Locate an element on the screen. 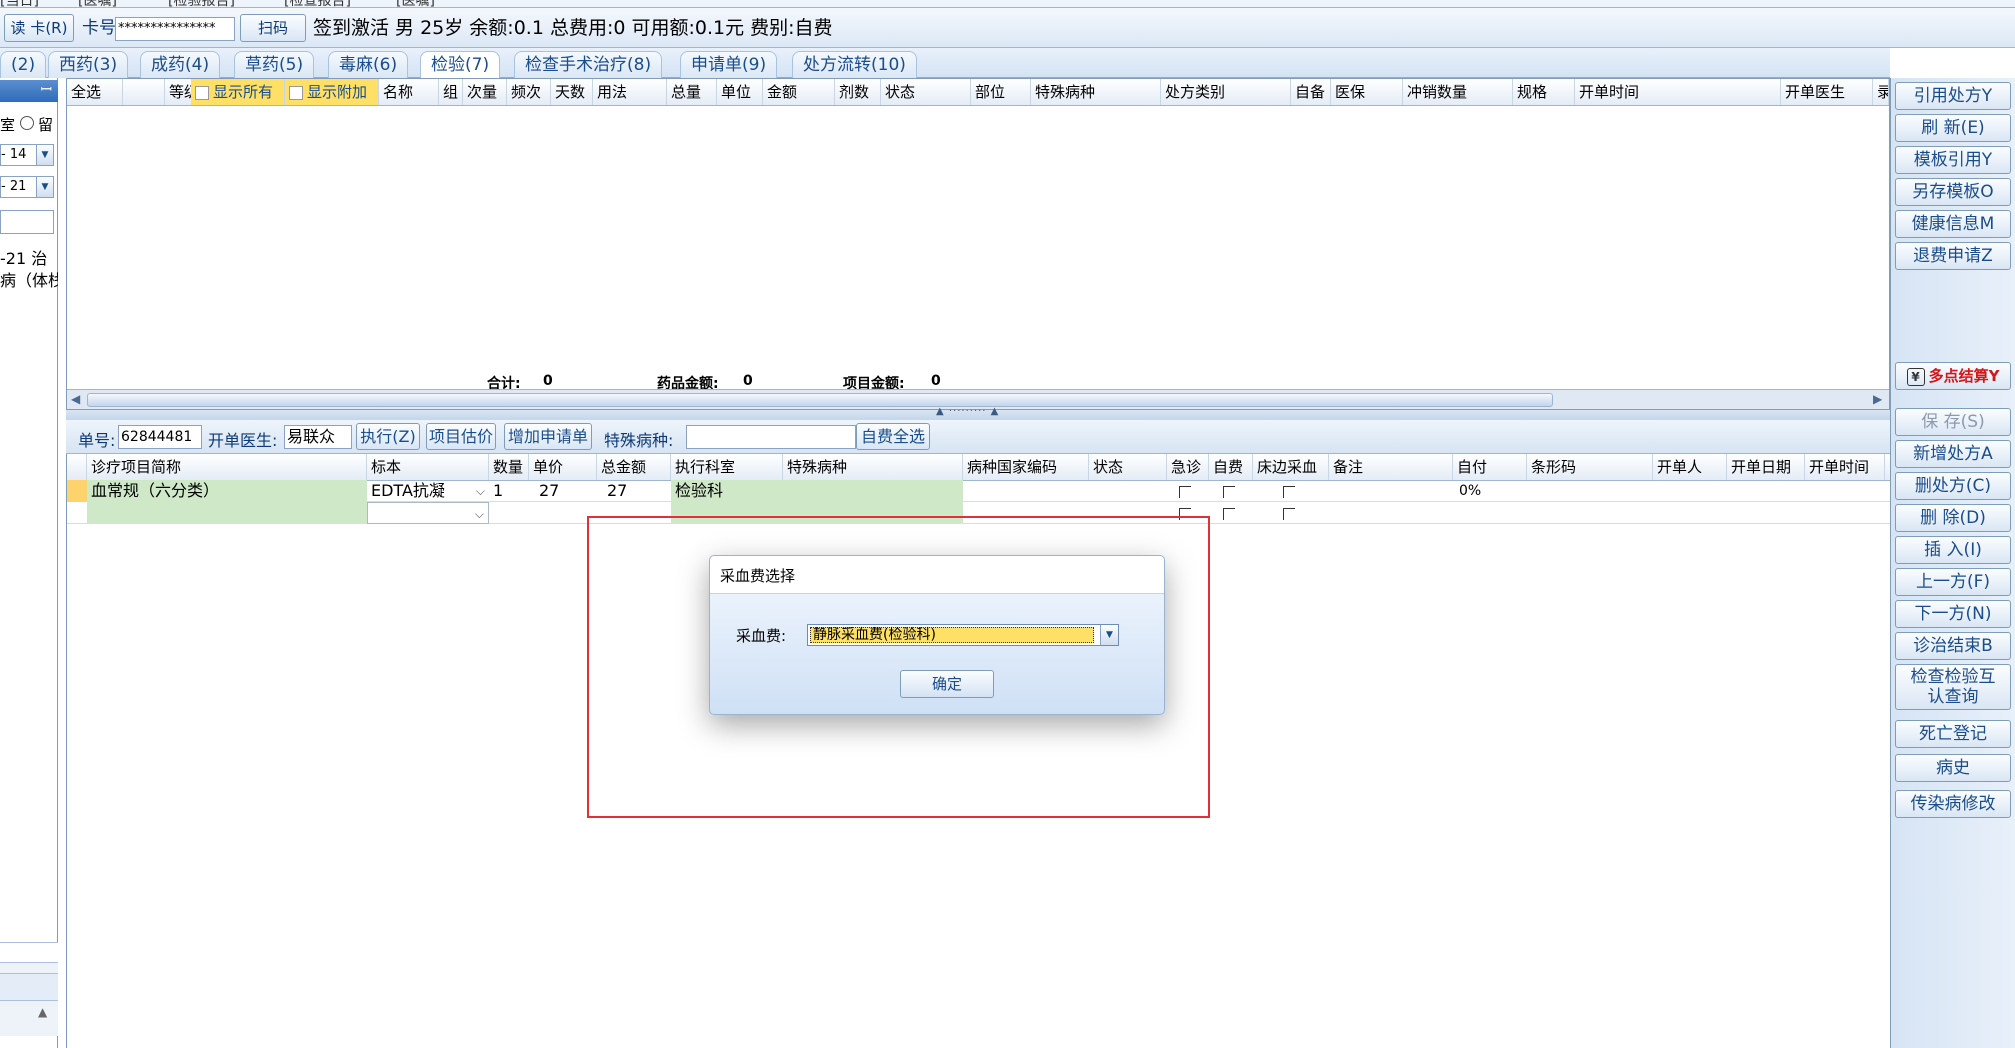 The height and width of the screenshot is (1048, 2015). stay-radio-button is located at coordinates (27, 123).